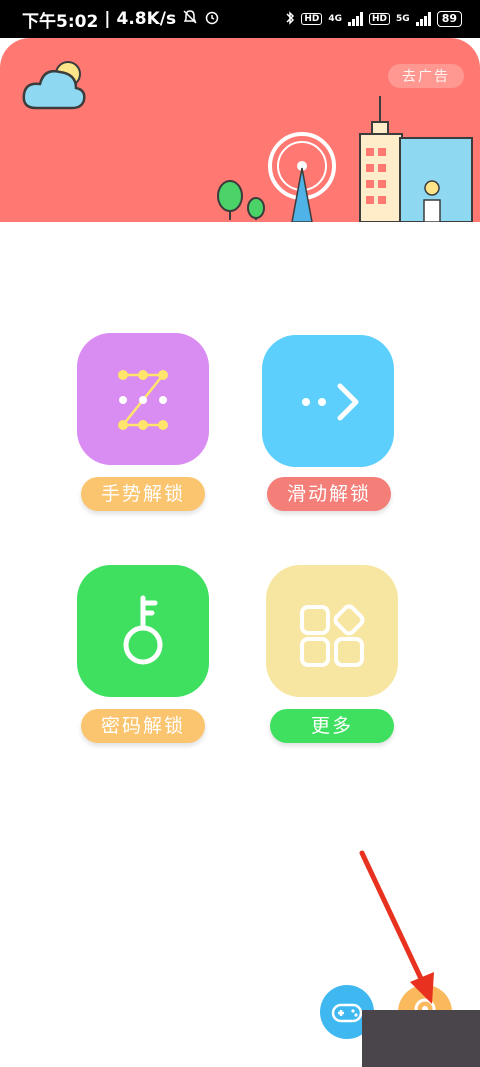  I want to click on mute-bell-icon, so click(190, 19).